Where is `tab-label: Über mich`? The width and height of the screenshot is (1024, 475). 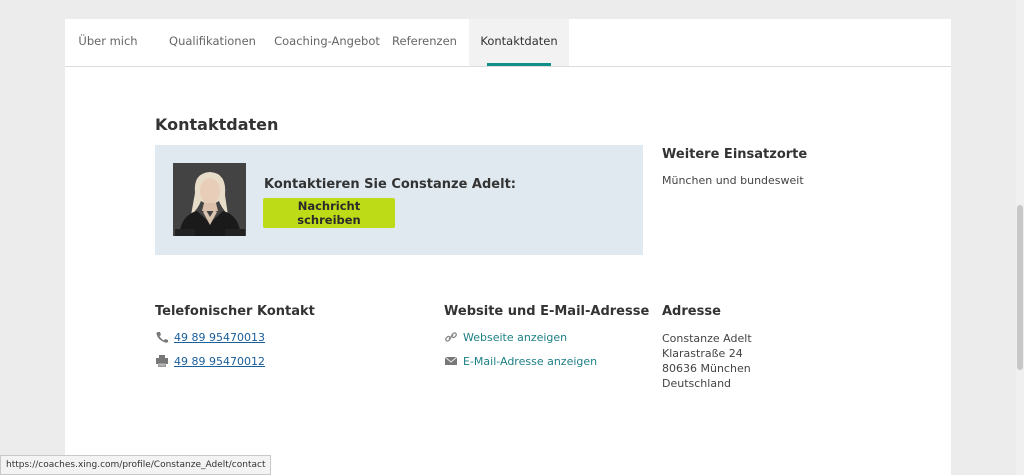
tab-label: Über mich is located at coordinates (108, 41).